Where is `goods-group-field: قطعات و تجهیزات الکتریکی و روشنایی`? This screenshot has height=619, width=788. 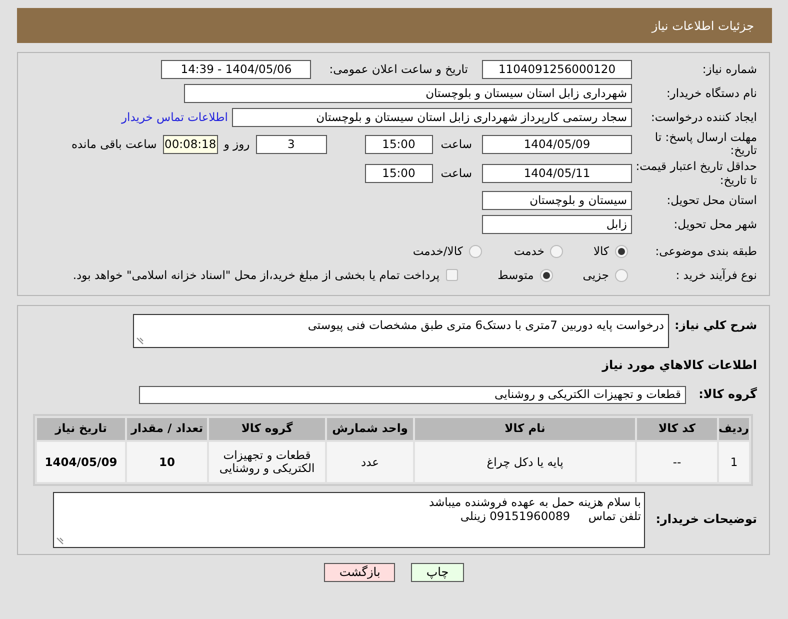 goods-group-field: قطعات و تجهیزات الکتریکی و روشنایی is located at coordinates (412, 395).